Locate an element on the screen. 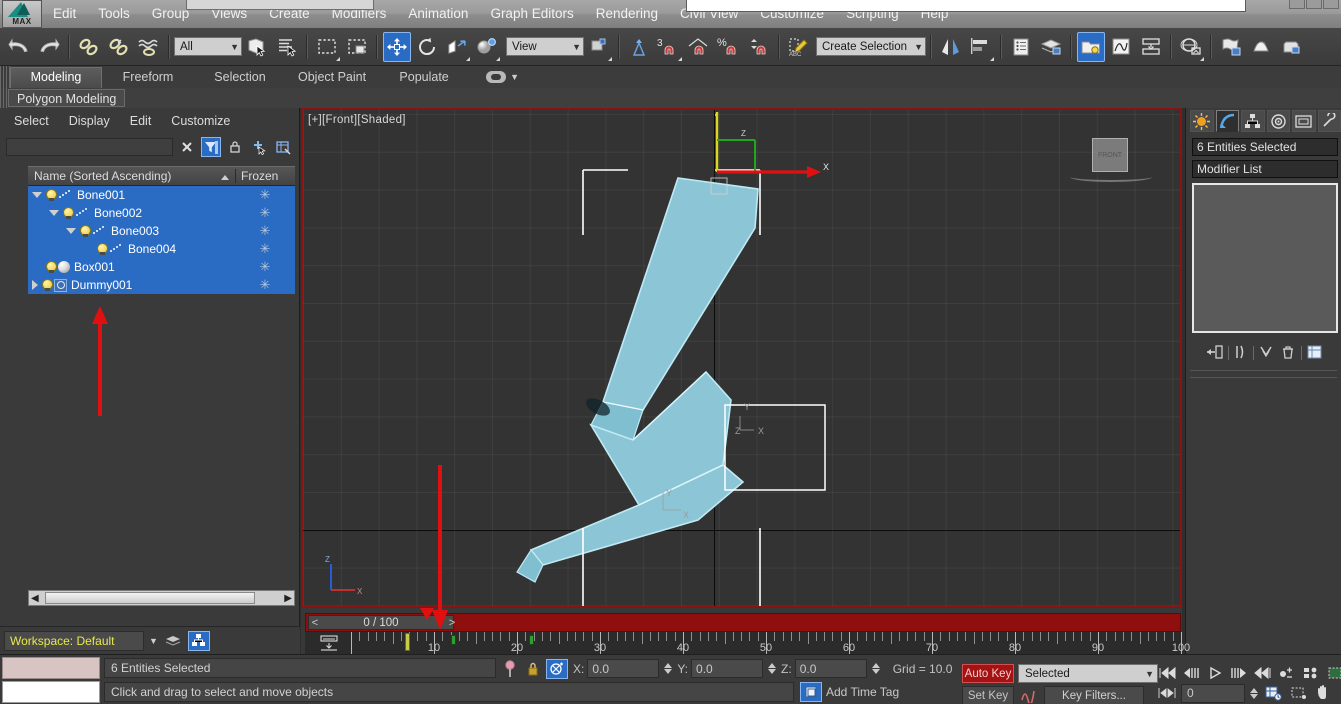 This screenshot has width=1341, height=704. scrollbar-thumb is located at coordinates (150, 598).